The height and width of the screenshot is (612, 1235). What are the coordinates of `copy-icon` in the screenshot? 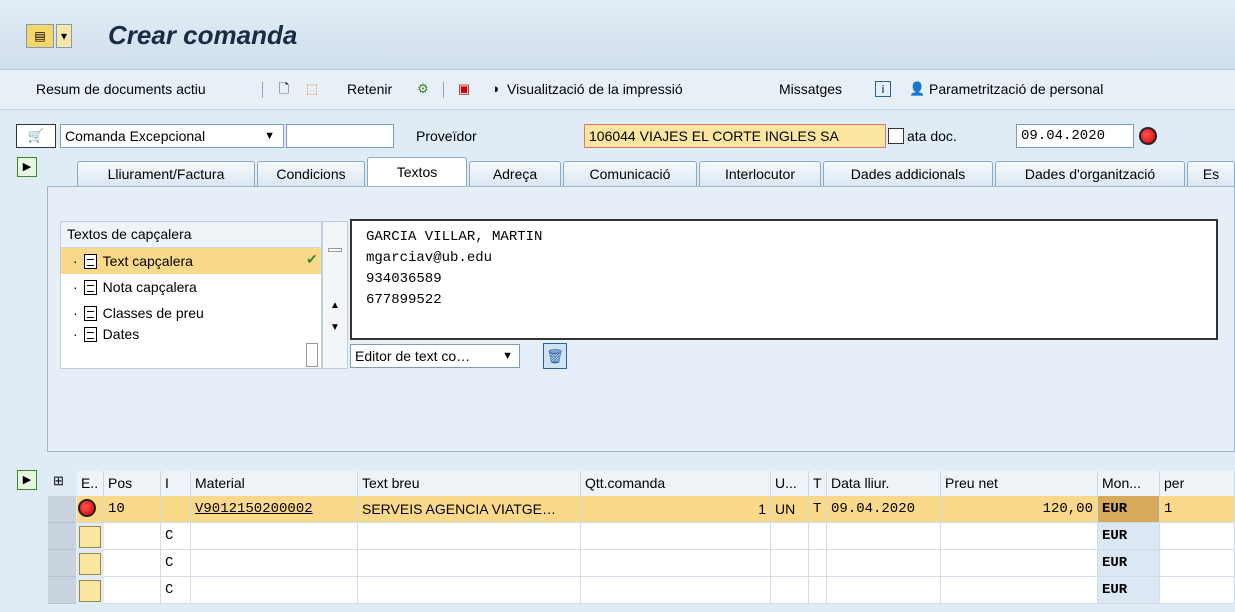 It's located at (896, 136).